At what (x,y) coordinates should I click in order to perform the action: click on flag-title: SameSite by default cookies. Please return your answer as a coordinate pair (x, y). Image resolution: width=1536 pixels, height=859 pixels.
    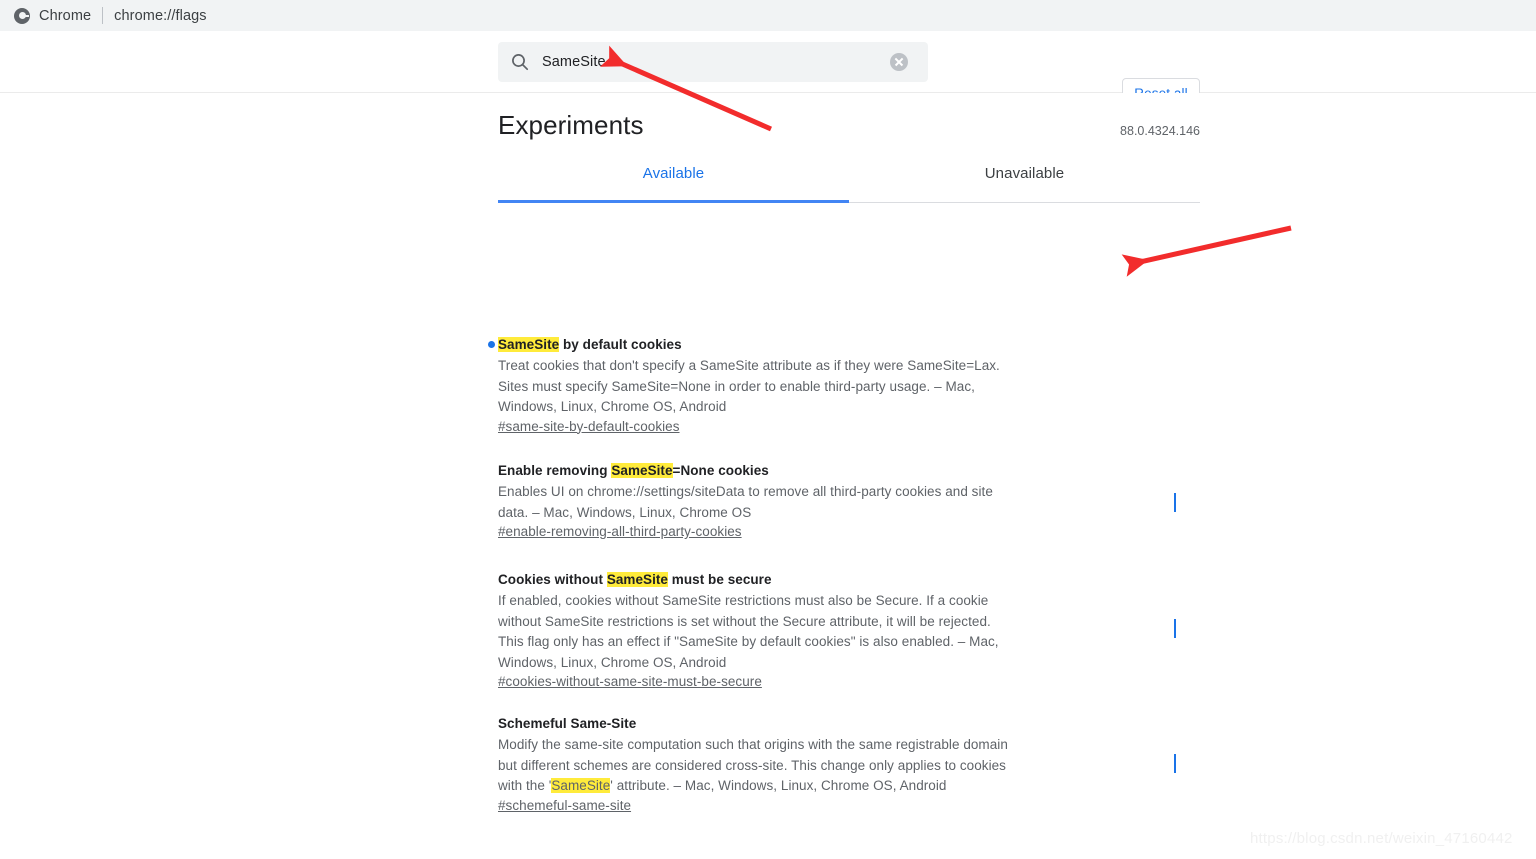
    Looking at the image, I should click on (754, 344).